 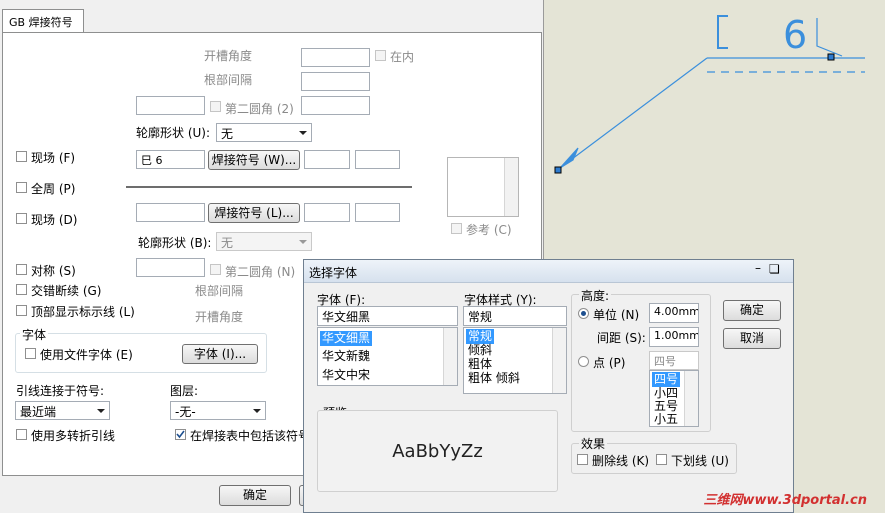 I want to click on all-around-checkbox, so click(x=21, y=187).